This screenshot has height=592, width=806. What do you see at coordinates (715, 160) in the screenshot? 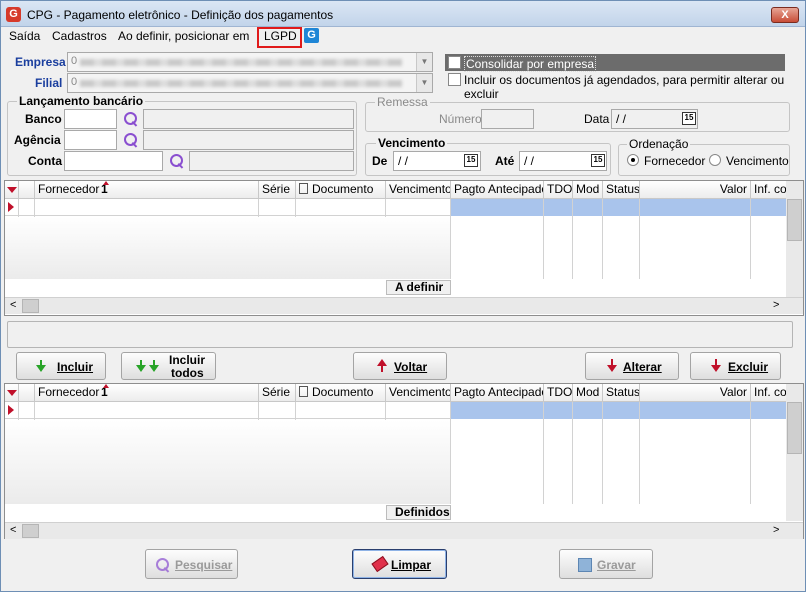
I see `radio-vencimento` at bounding box center [715, 160].